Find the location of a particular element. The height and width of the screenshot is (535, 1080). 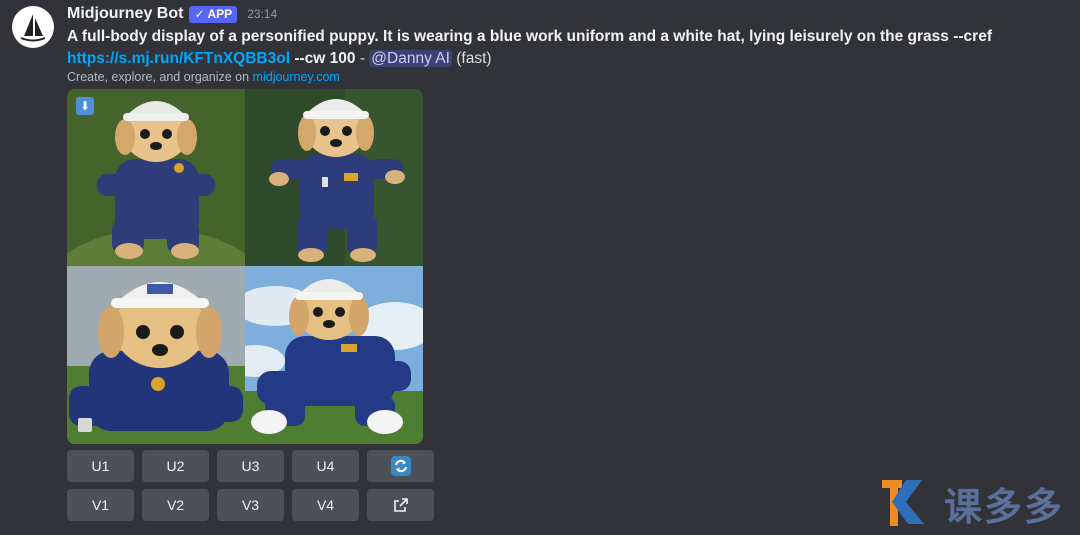

prompt-params: --cw 100 is located at coordinates (325, 58).